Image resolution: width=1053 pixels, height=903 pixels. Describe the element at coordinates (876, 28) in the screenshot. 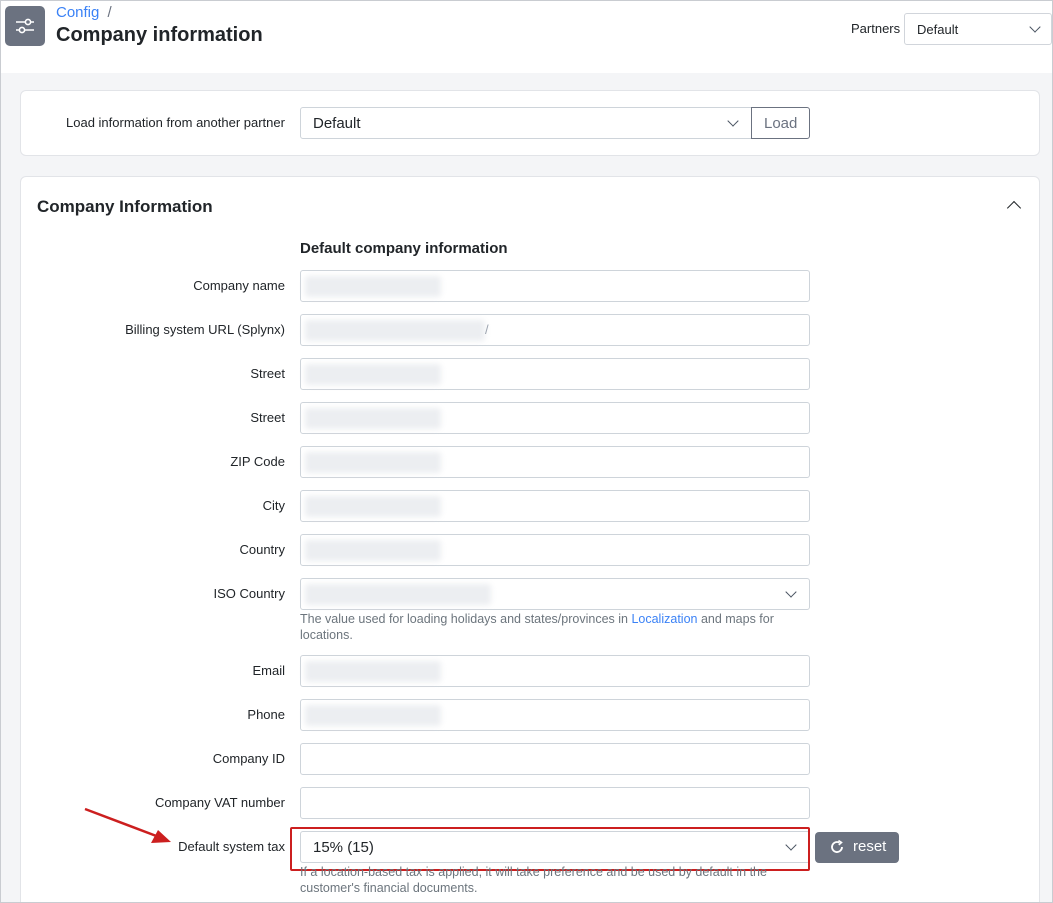

I see `partners-label: Partners` at that location.